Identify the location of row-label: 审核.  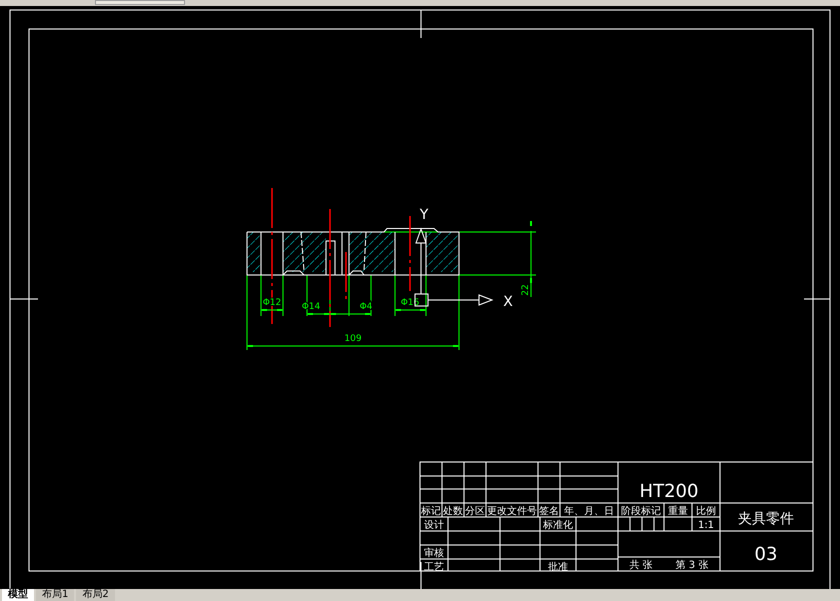
(434, 553).